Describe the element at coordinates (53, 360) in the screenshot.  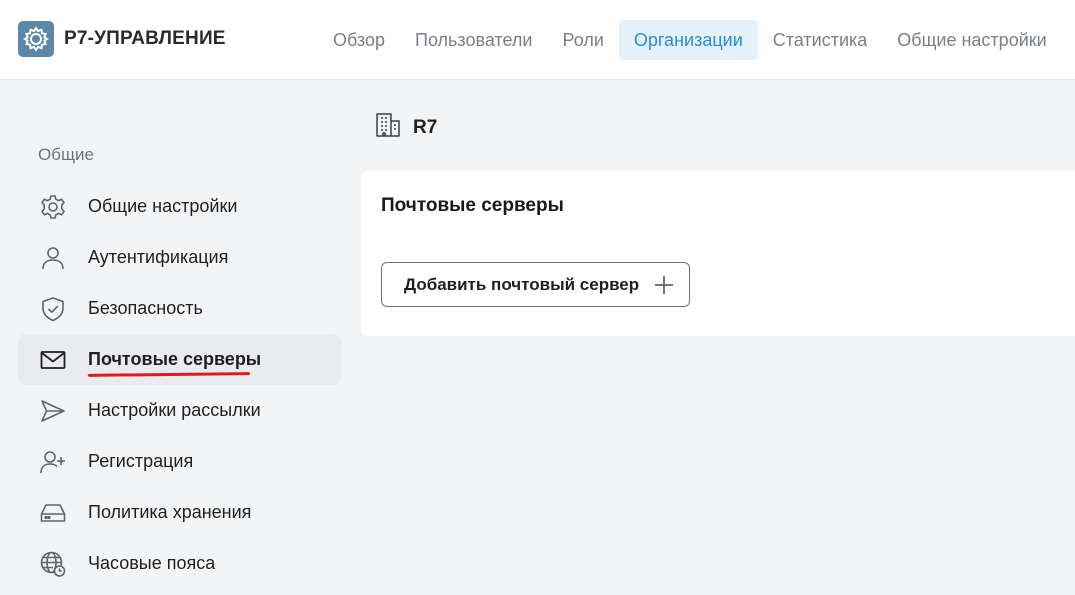
I see `mail-icon` at that location.